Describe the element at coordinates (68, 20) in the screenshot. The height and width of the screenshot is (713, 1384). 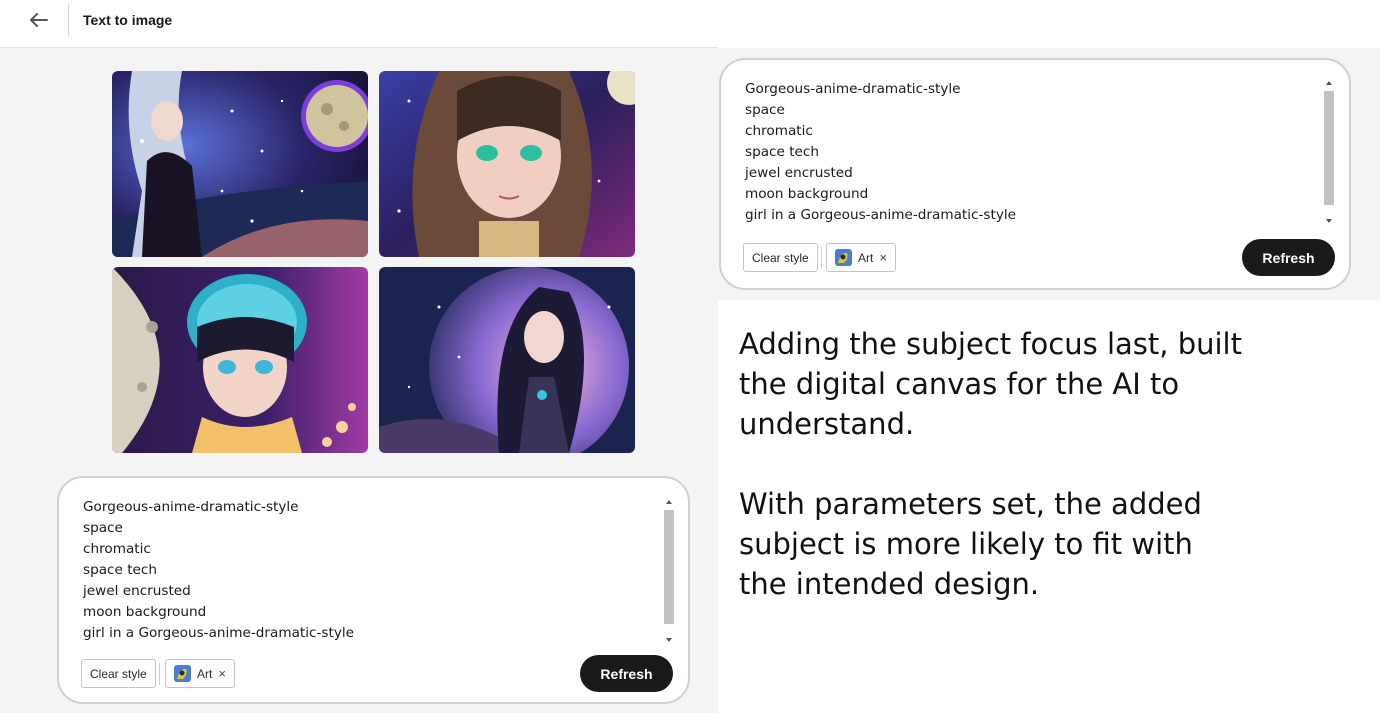
I see `header-divider` at that location.